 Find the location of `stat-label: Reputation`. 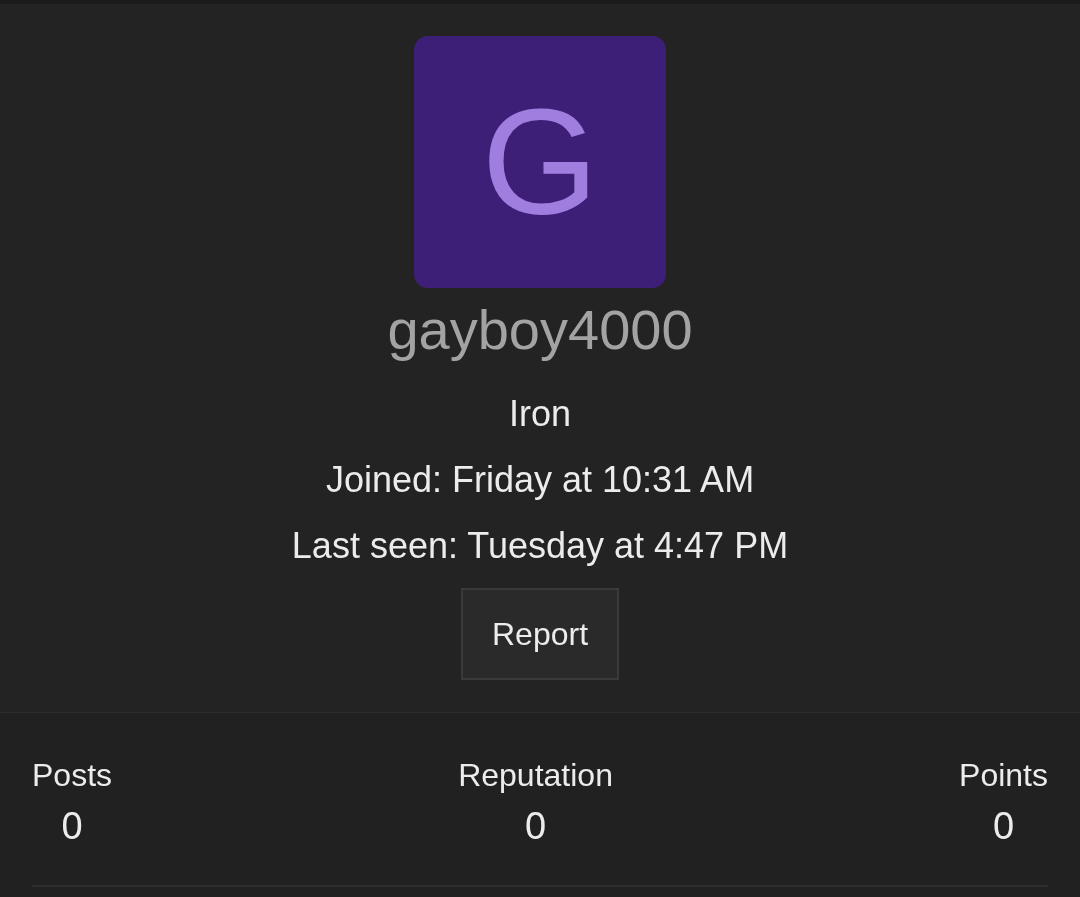

stat-label: Reputation is located at coordinates (535, 775).